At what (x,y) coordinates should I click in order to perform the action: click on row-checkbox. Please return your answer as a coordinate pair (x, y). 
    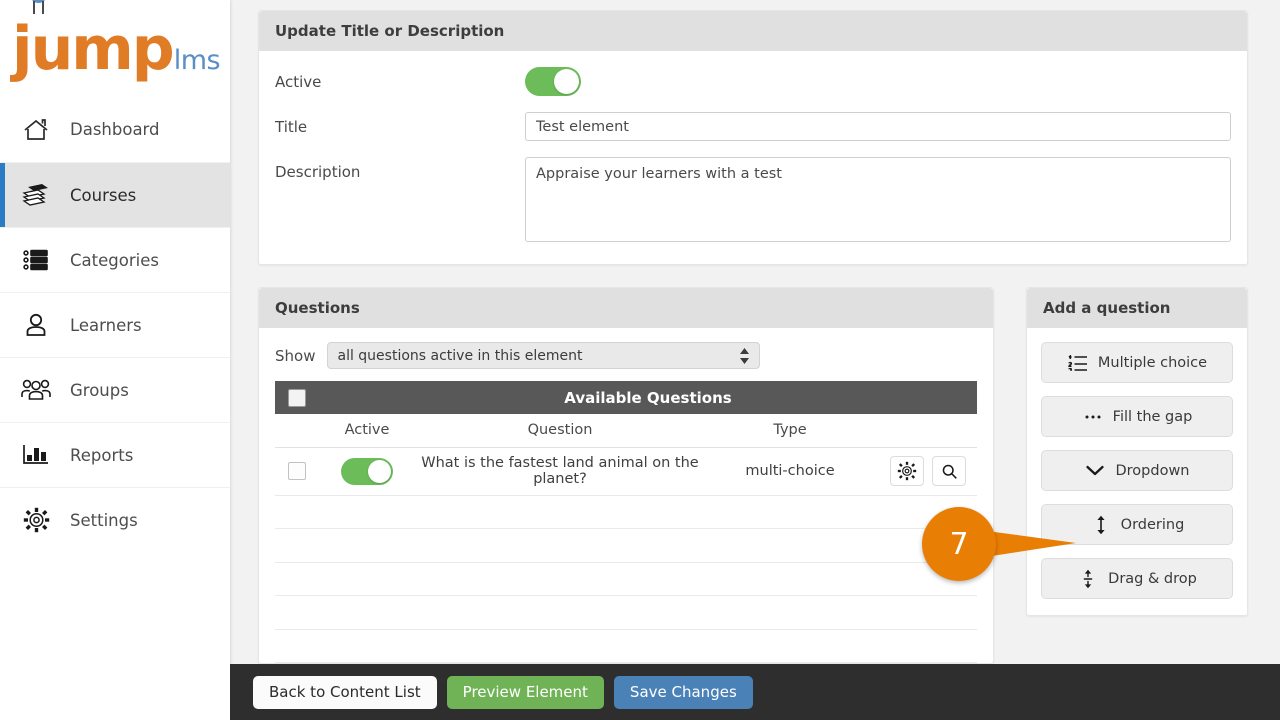
    Looking at the image, I should click on (297, 471).